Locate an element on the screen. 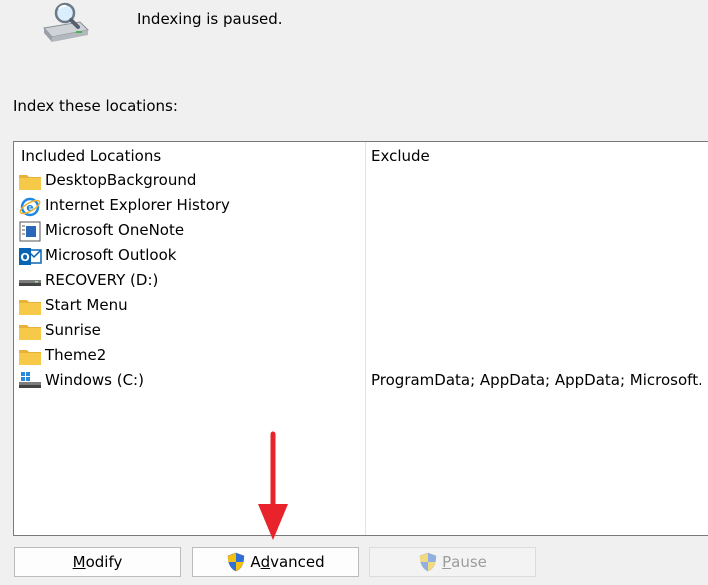 The height and width of the screenshot is (585, 708). advanced-button: Ad vanced is located at coordinates (275, 562).